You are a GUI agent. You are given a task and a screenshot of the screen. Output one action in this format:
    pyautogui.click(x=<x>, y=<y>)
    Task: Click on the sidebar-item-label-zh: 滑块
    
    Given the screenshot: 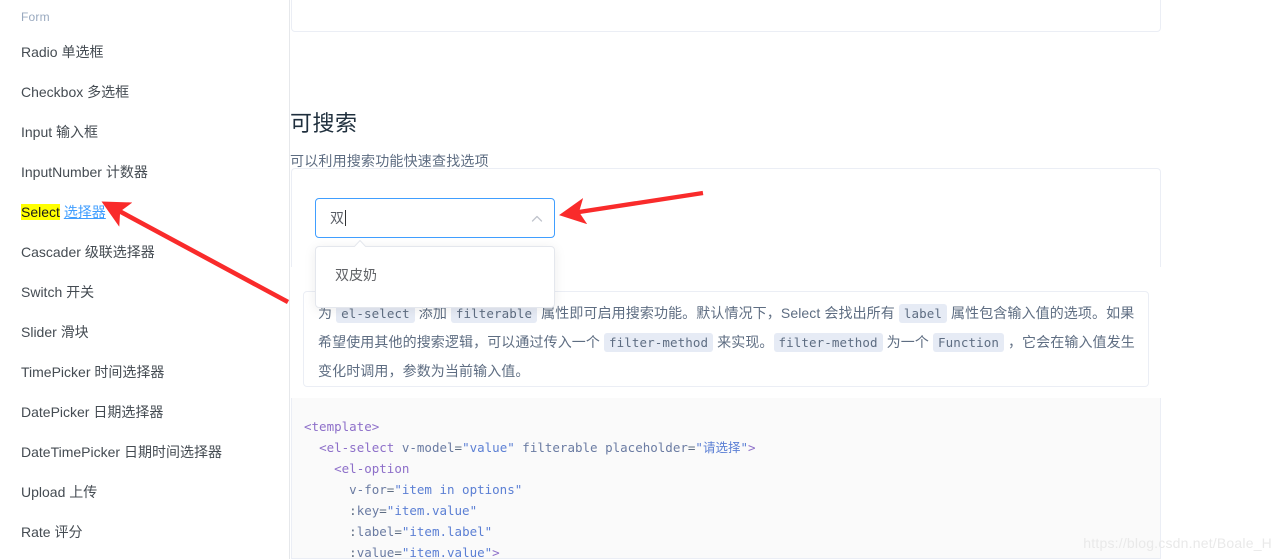 What is the action you would take?
    pyautogui.click(x=74, y=332)
    